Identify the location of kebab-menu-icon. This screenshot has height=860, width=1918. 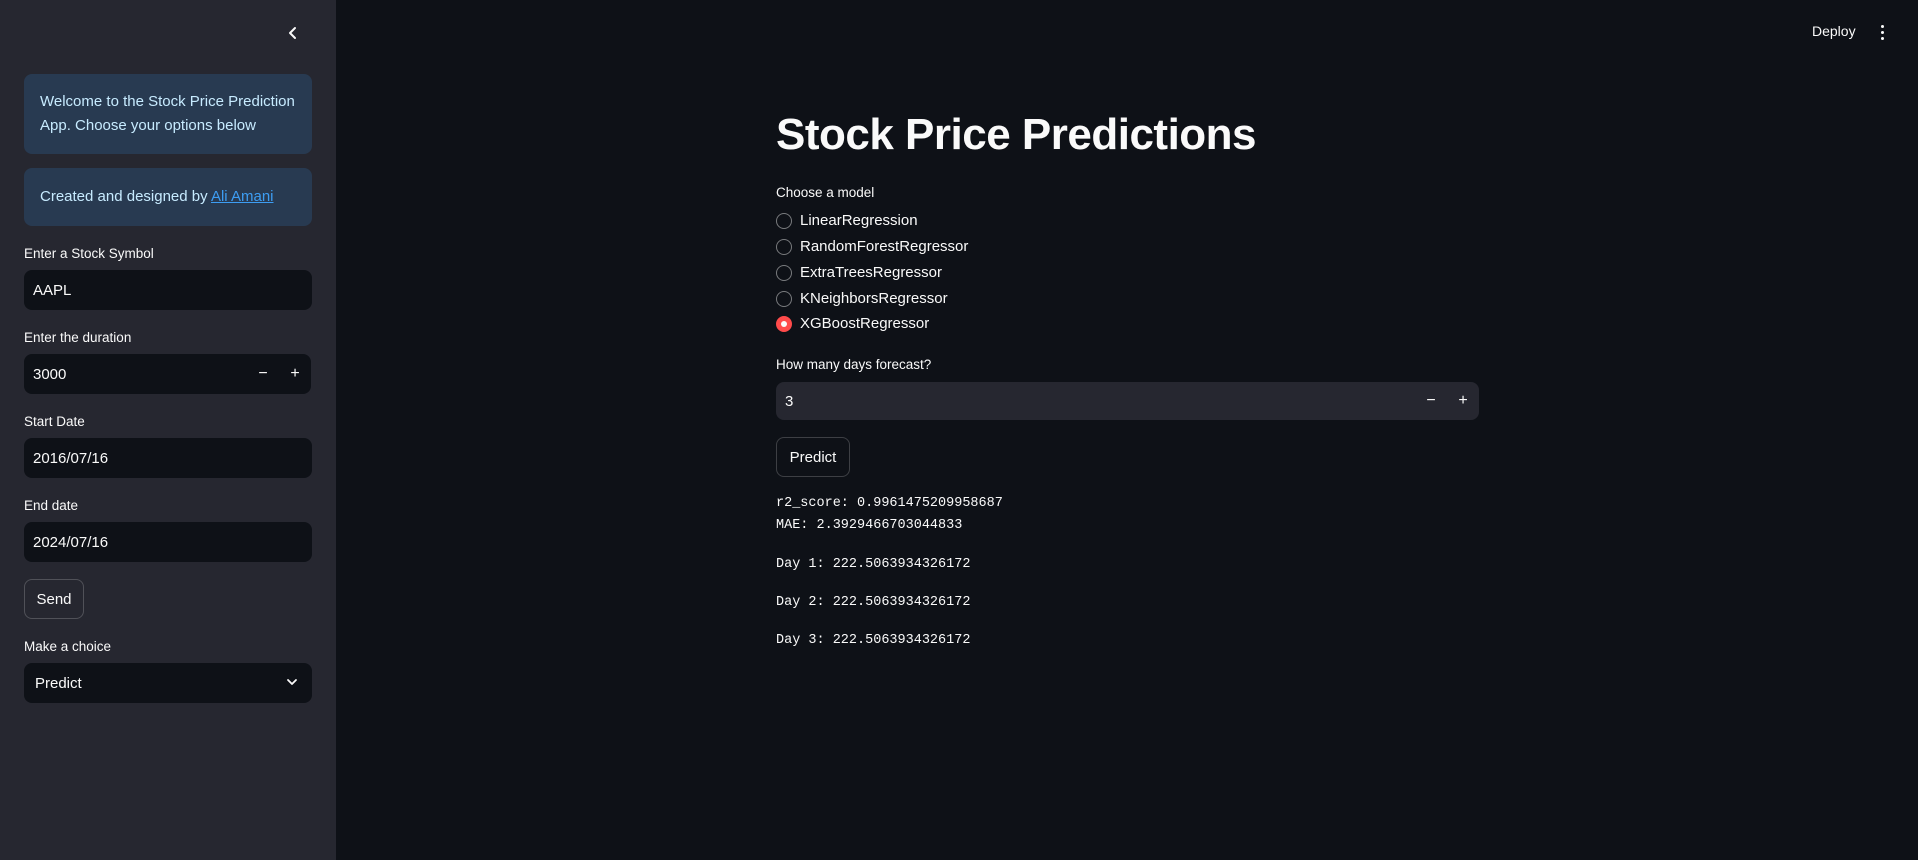
(1882, 32).